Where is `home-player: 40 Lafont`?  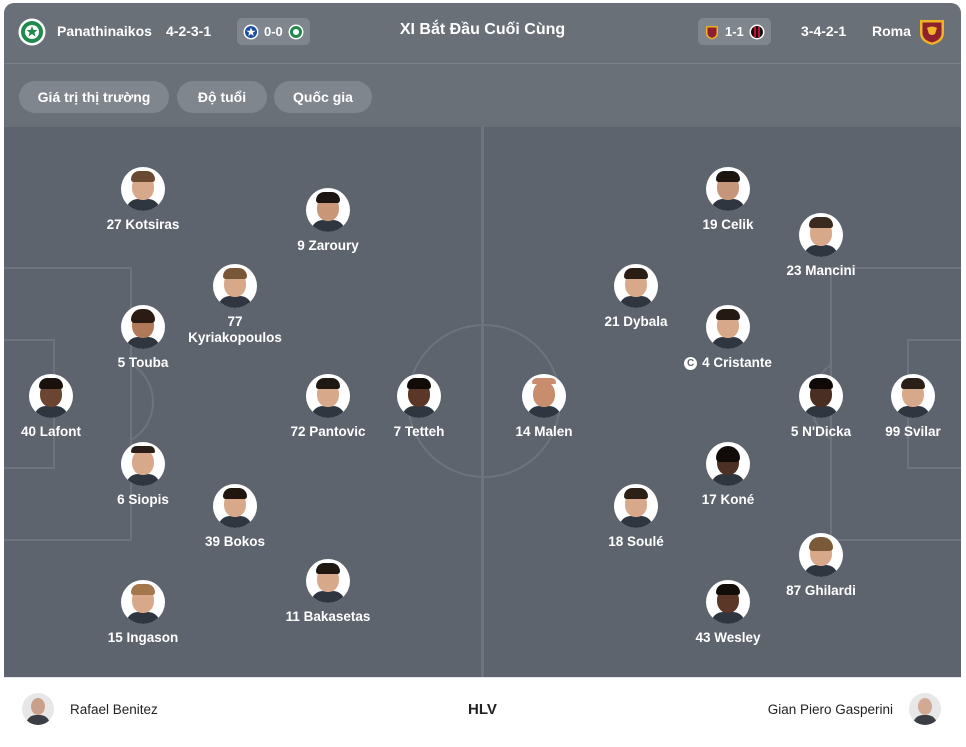
home-player: 40 Lafont is located at coordinates (65, 407).